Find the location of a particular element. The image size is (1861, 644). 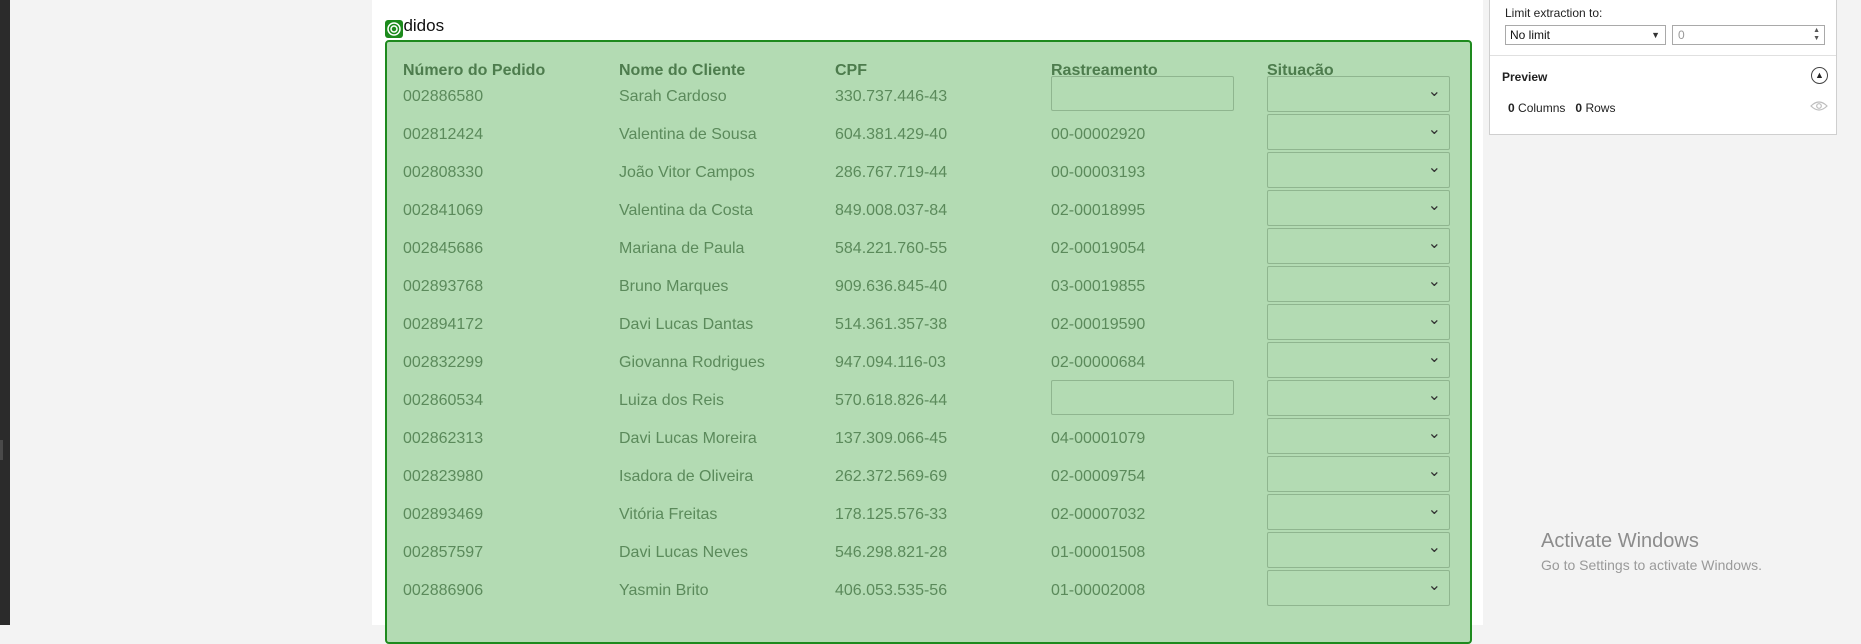

cpf-cell: 286.767.719-44 is located at coordinates (891, 172).